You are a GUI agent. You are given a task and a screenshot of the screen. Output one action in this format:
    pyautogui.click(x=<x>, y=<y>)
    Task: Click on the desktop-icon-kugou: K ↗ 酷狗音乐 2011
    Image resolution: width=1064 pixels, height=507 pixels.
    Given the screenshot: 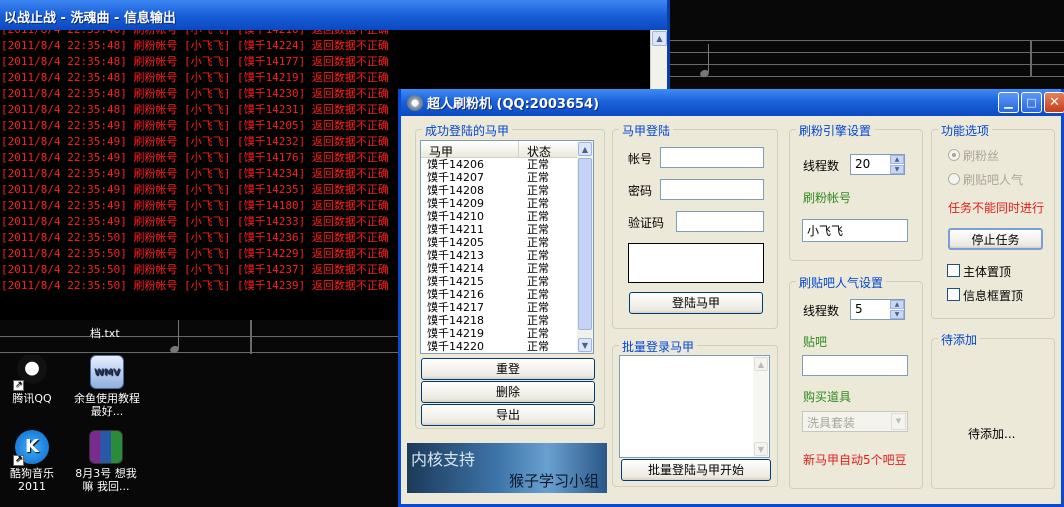 What is the action you would take?
    pyautogui.click(x=32, y=461)
    